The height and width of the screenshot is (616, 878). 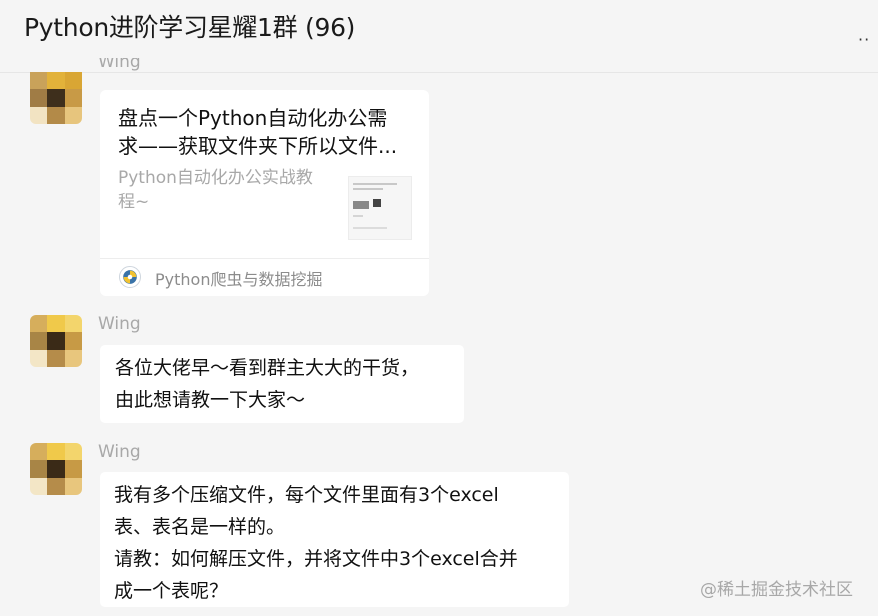 What do you see at coordinates (306, 495) in the screenshot?
I see `message-text-line: 我有多个压缩文件，每个文件里面有3个excel` at bounding box center [306, 495].